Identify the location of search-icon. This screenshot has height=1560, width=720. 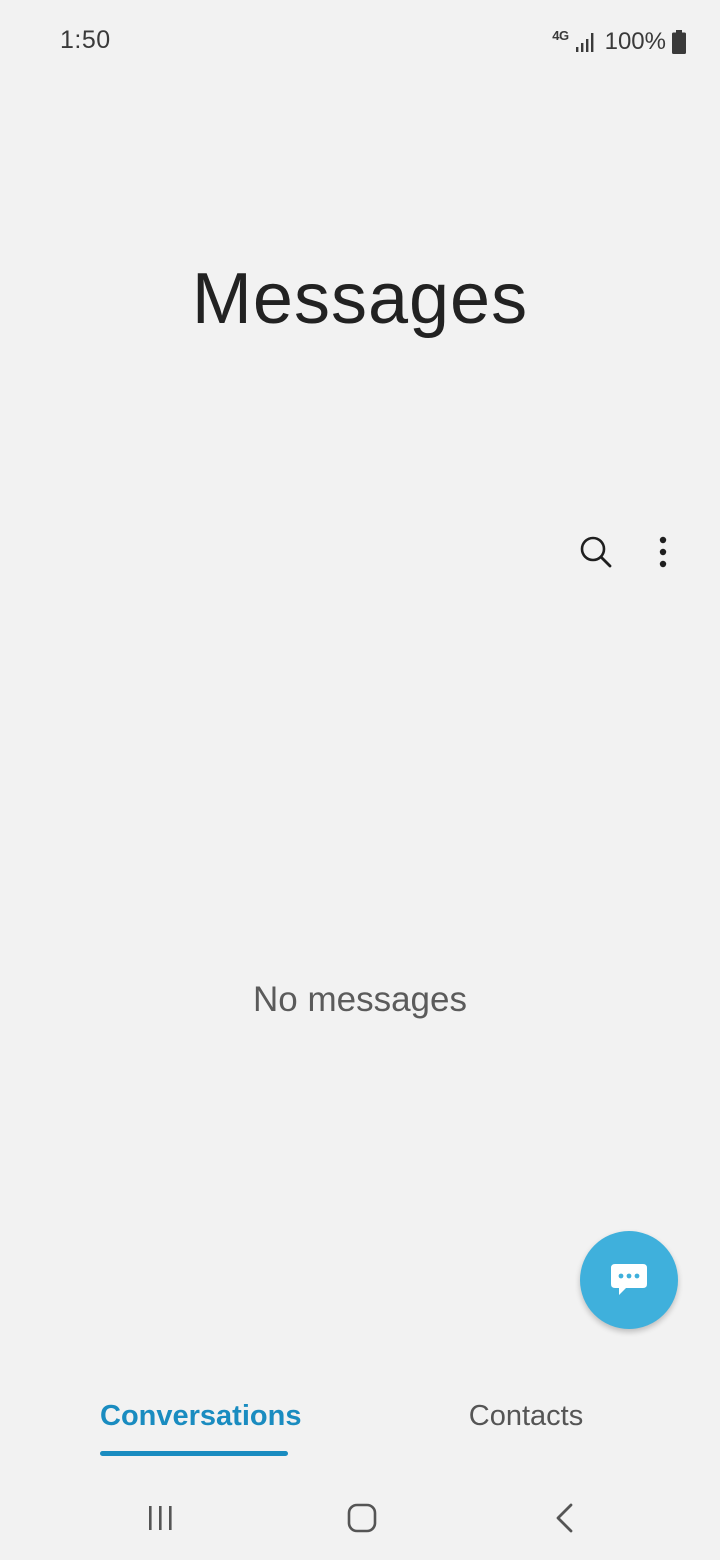
(596, 552).